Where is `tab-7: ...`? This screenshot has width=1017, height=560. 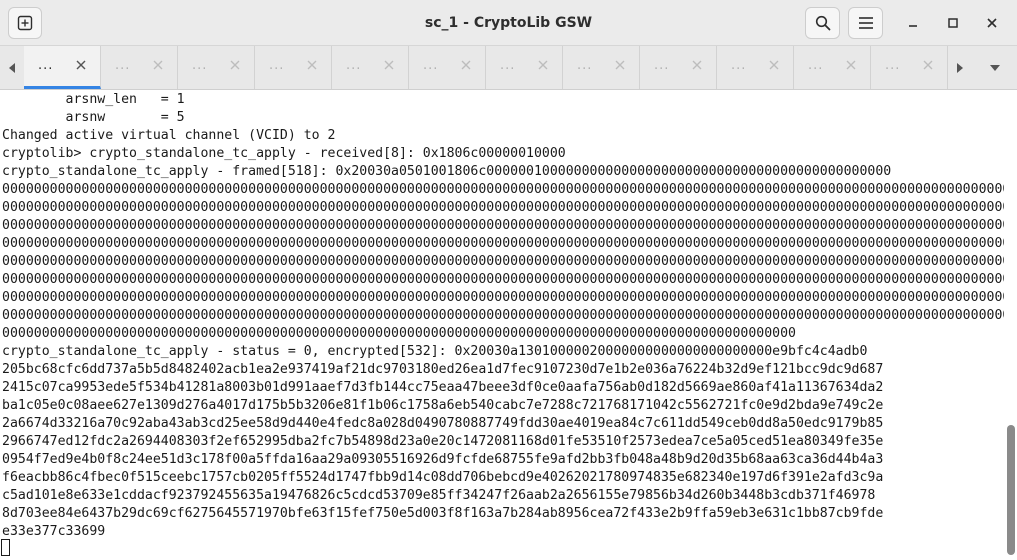 tab-7: ... is located at coordinates (524, 67).